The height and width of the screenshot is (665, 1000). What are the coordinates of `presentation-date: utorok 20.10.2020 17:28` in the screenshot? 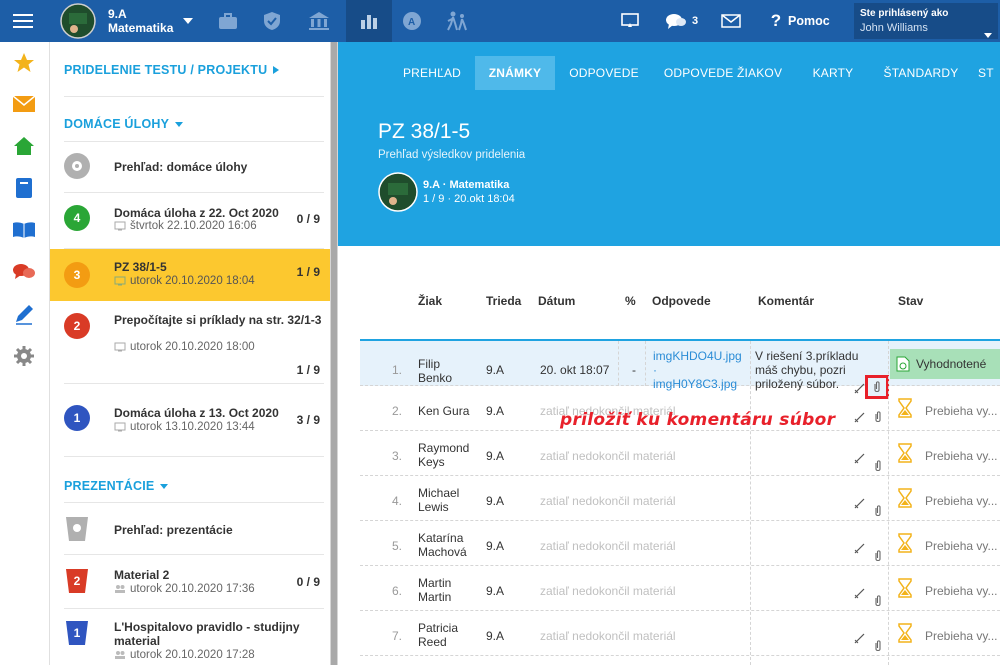 It's located at (192, 655).